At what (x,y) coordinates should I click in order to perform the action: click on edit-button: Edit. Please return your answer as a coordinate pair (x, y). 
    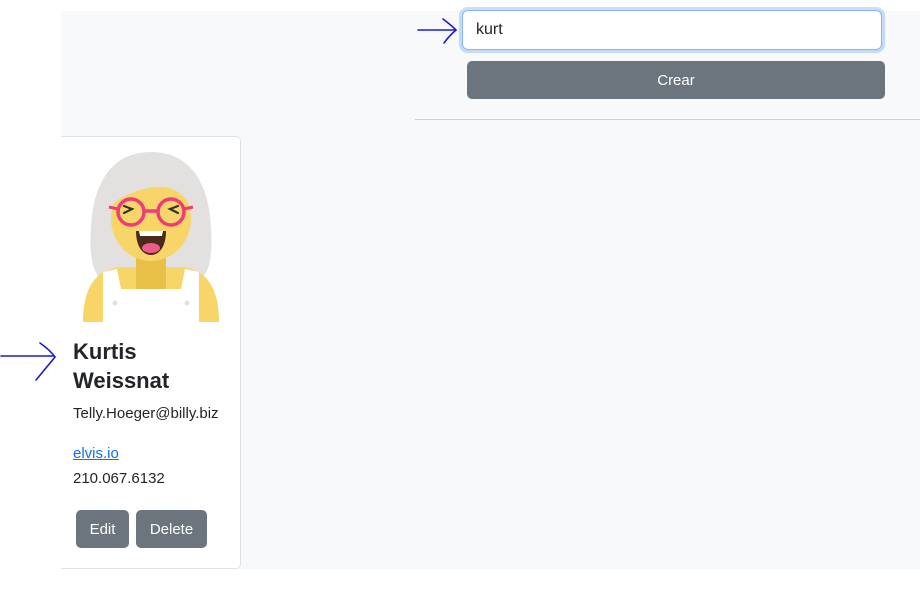
    Looking at the image, I should click on (102, 529).